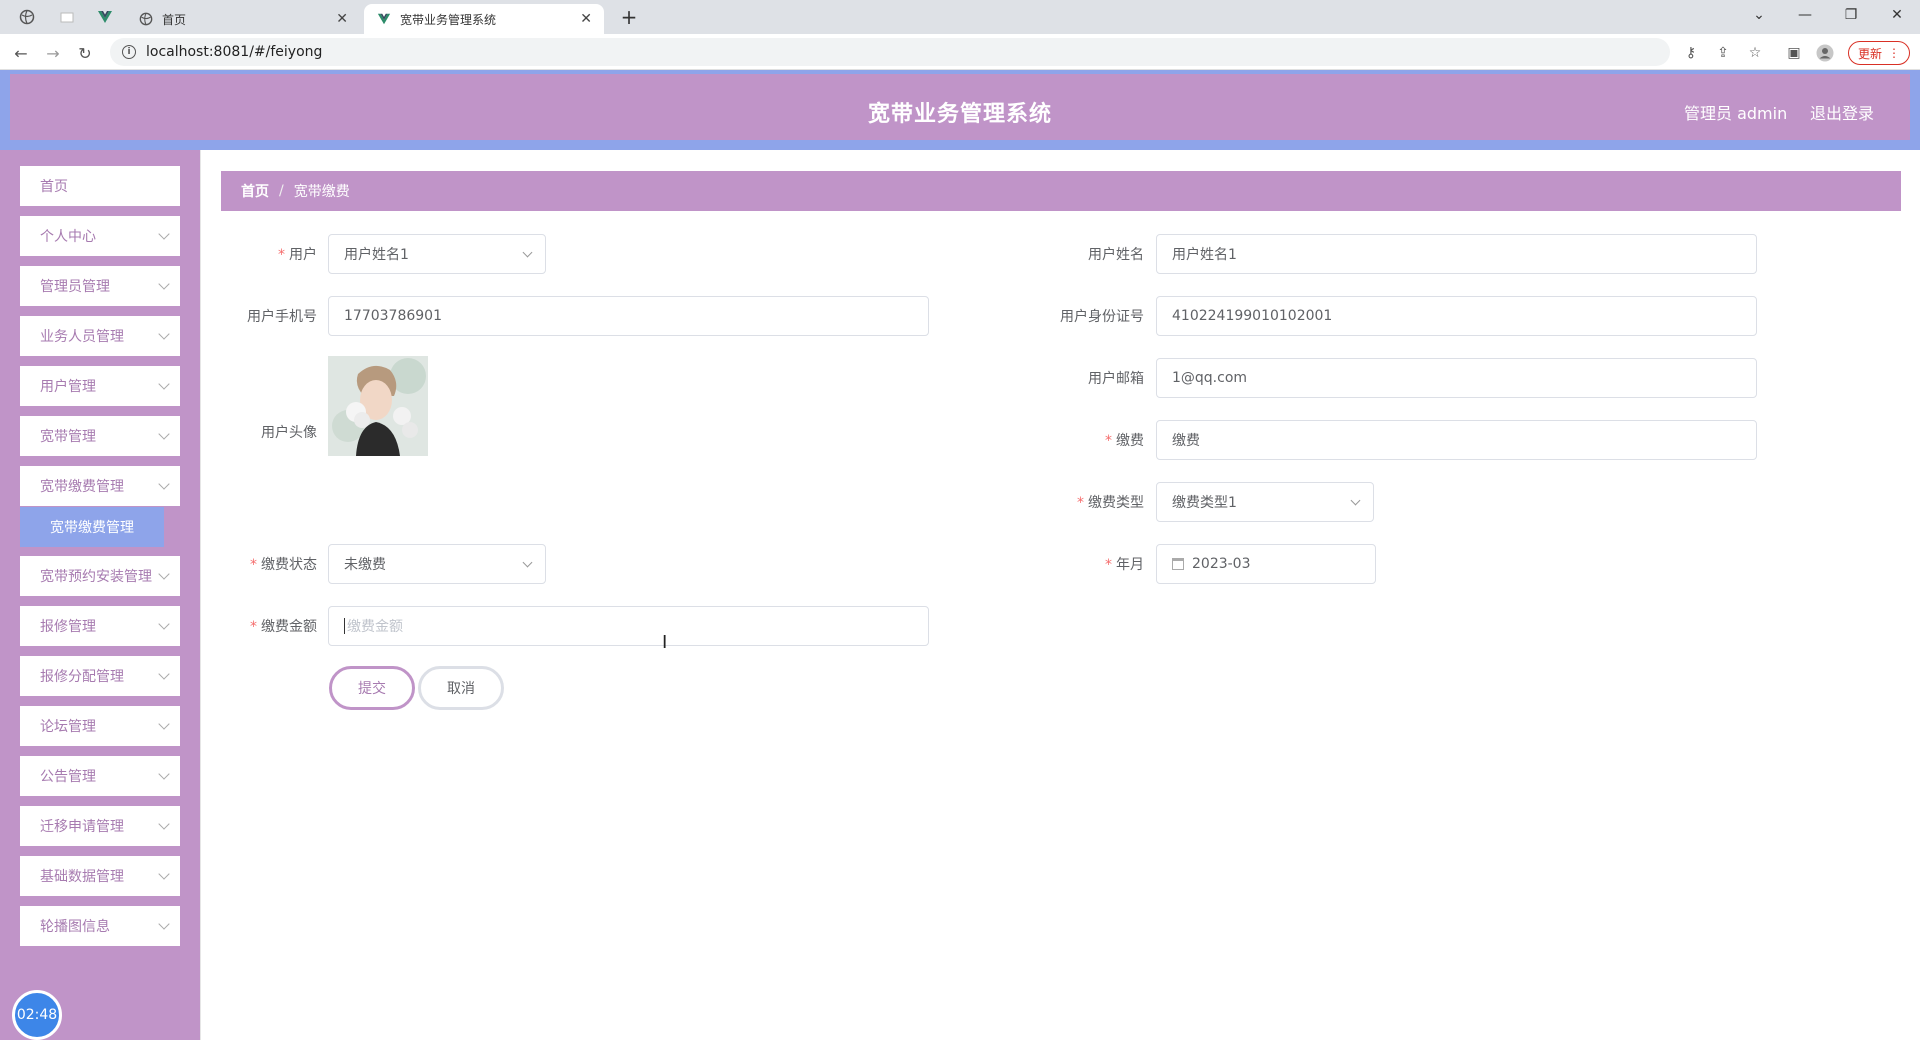  What do you see at coordinates (1794, 53) in the screenshot?
I see `sidepanel-icon: ▣` at bounding box center [1794, 53].